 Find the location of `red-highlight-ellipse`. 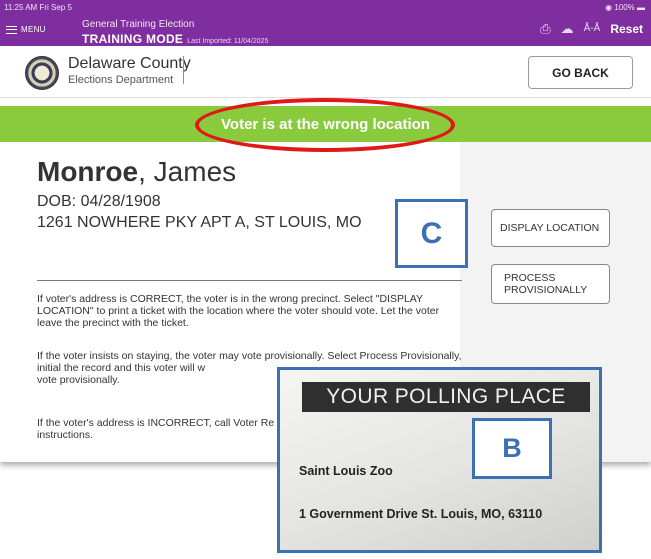

red-highlight-ellipse is located at coordinates (325, 125).